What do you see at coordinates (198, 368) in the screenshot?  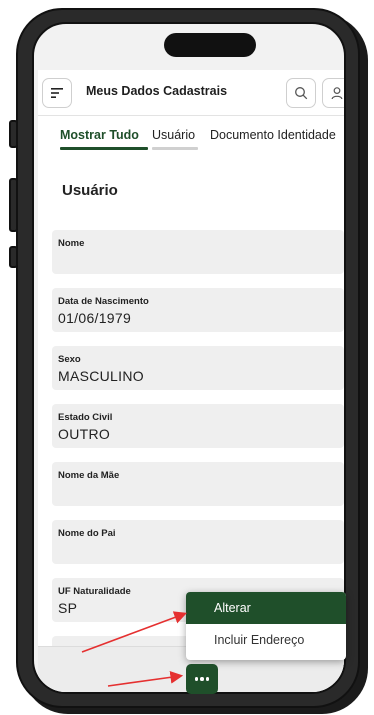 I see `field-sexo: Sexo MASCULINO` at bounding box center [198, 368].